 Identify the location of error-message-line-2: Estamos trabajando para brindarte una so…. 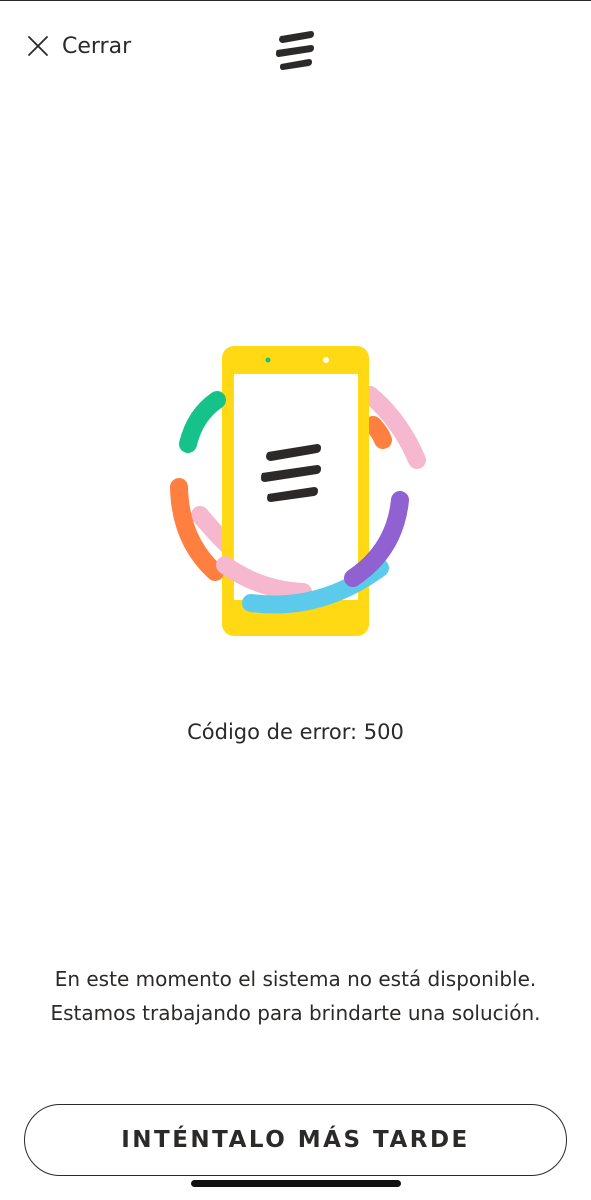
(295, 1013).